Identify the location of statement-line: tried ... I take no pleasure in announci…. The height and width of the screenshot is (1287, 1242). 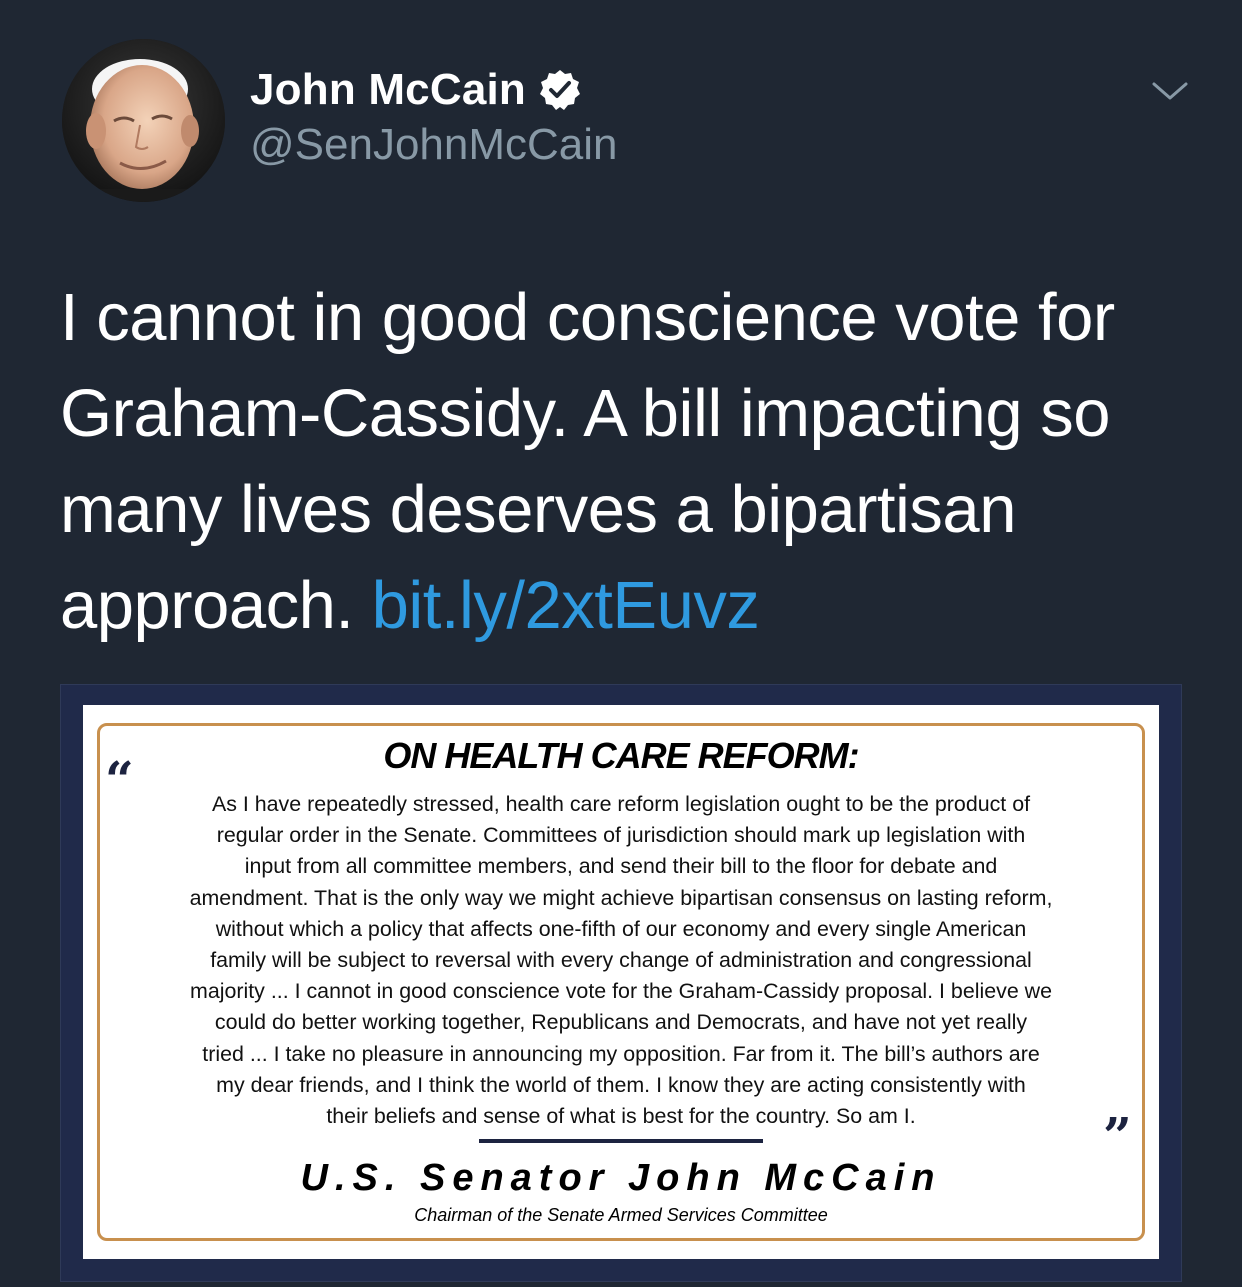
(621, 1053).